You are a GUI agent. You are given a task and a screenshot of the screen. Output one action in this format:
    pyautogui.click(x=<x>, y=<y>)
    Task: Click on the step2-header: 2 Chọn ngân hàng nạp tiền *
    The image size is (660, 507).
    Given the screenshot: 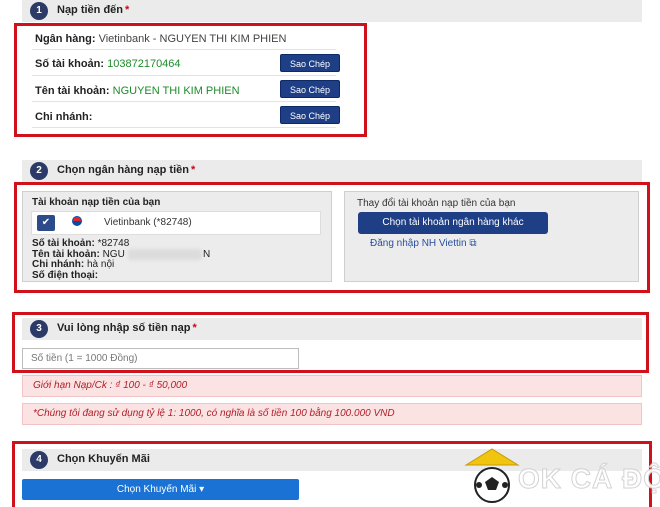 What is the action you would take?
    pyautogui.click(x=332, y=171)
    